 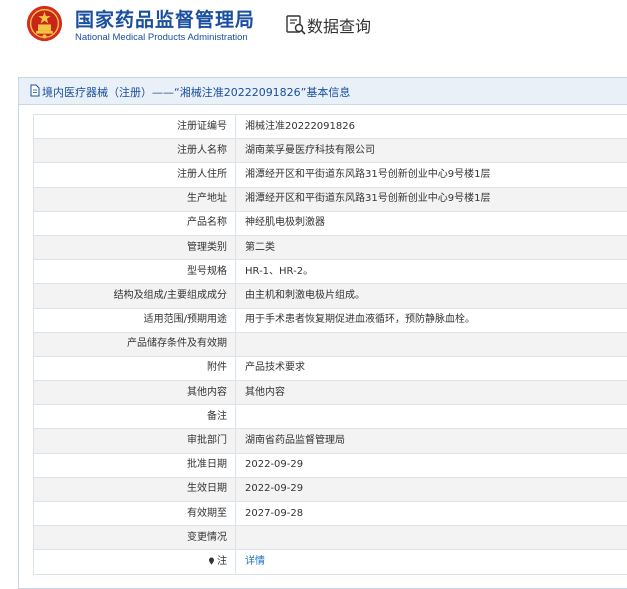 I want to click on panel-header: 境内医疗器械（注册）——“湘械注准20222091826”基本信息, so click(x=323, y=91).